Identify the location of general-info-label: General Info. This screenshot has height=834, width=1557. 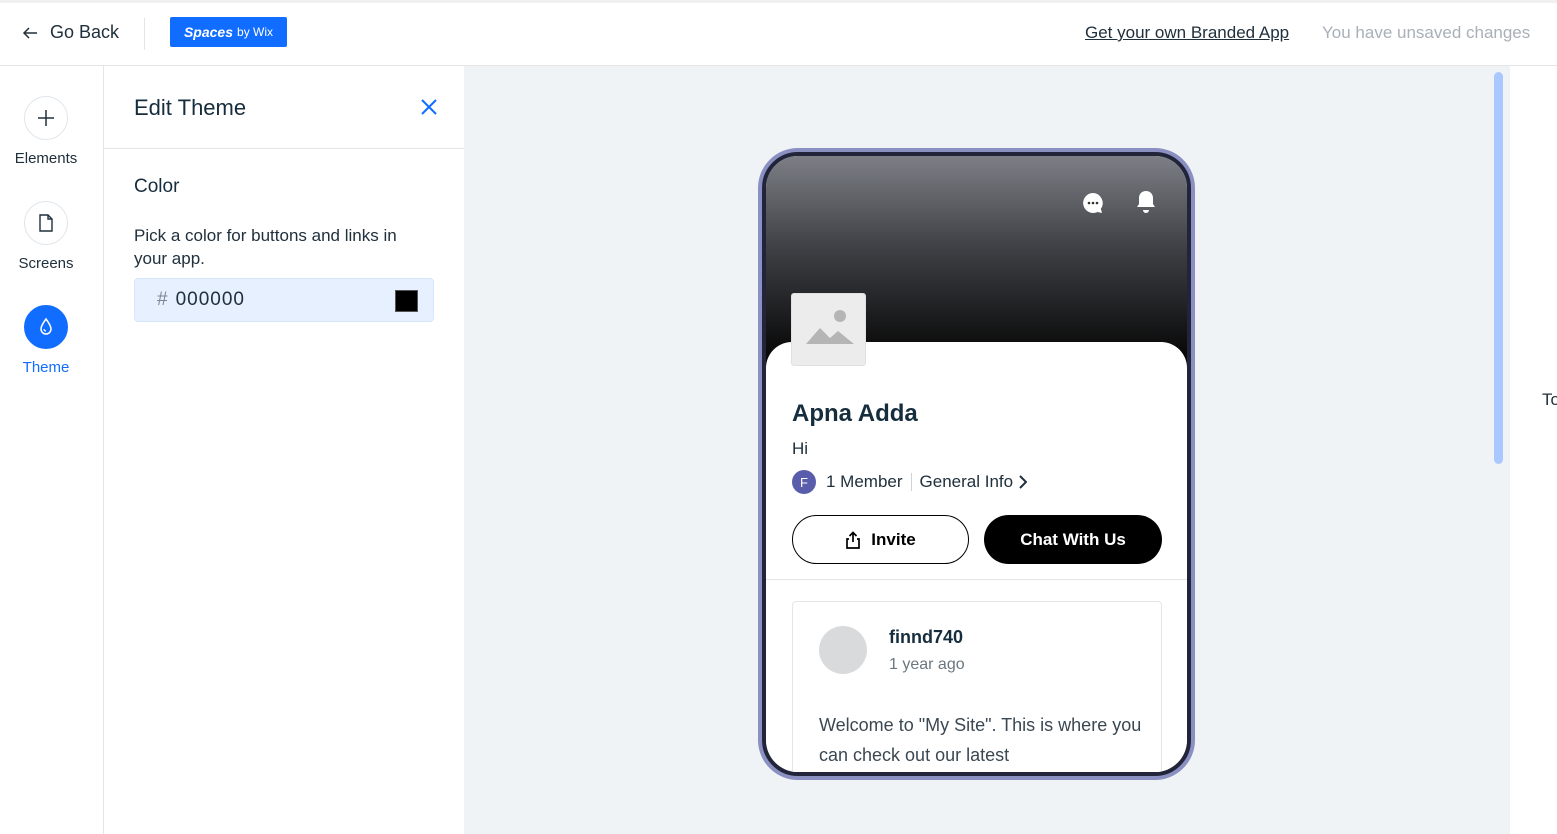
(966, 481).